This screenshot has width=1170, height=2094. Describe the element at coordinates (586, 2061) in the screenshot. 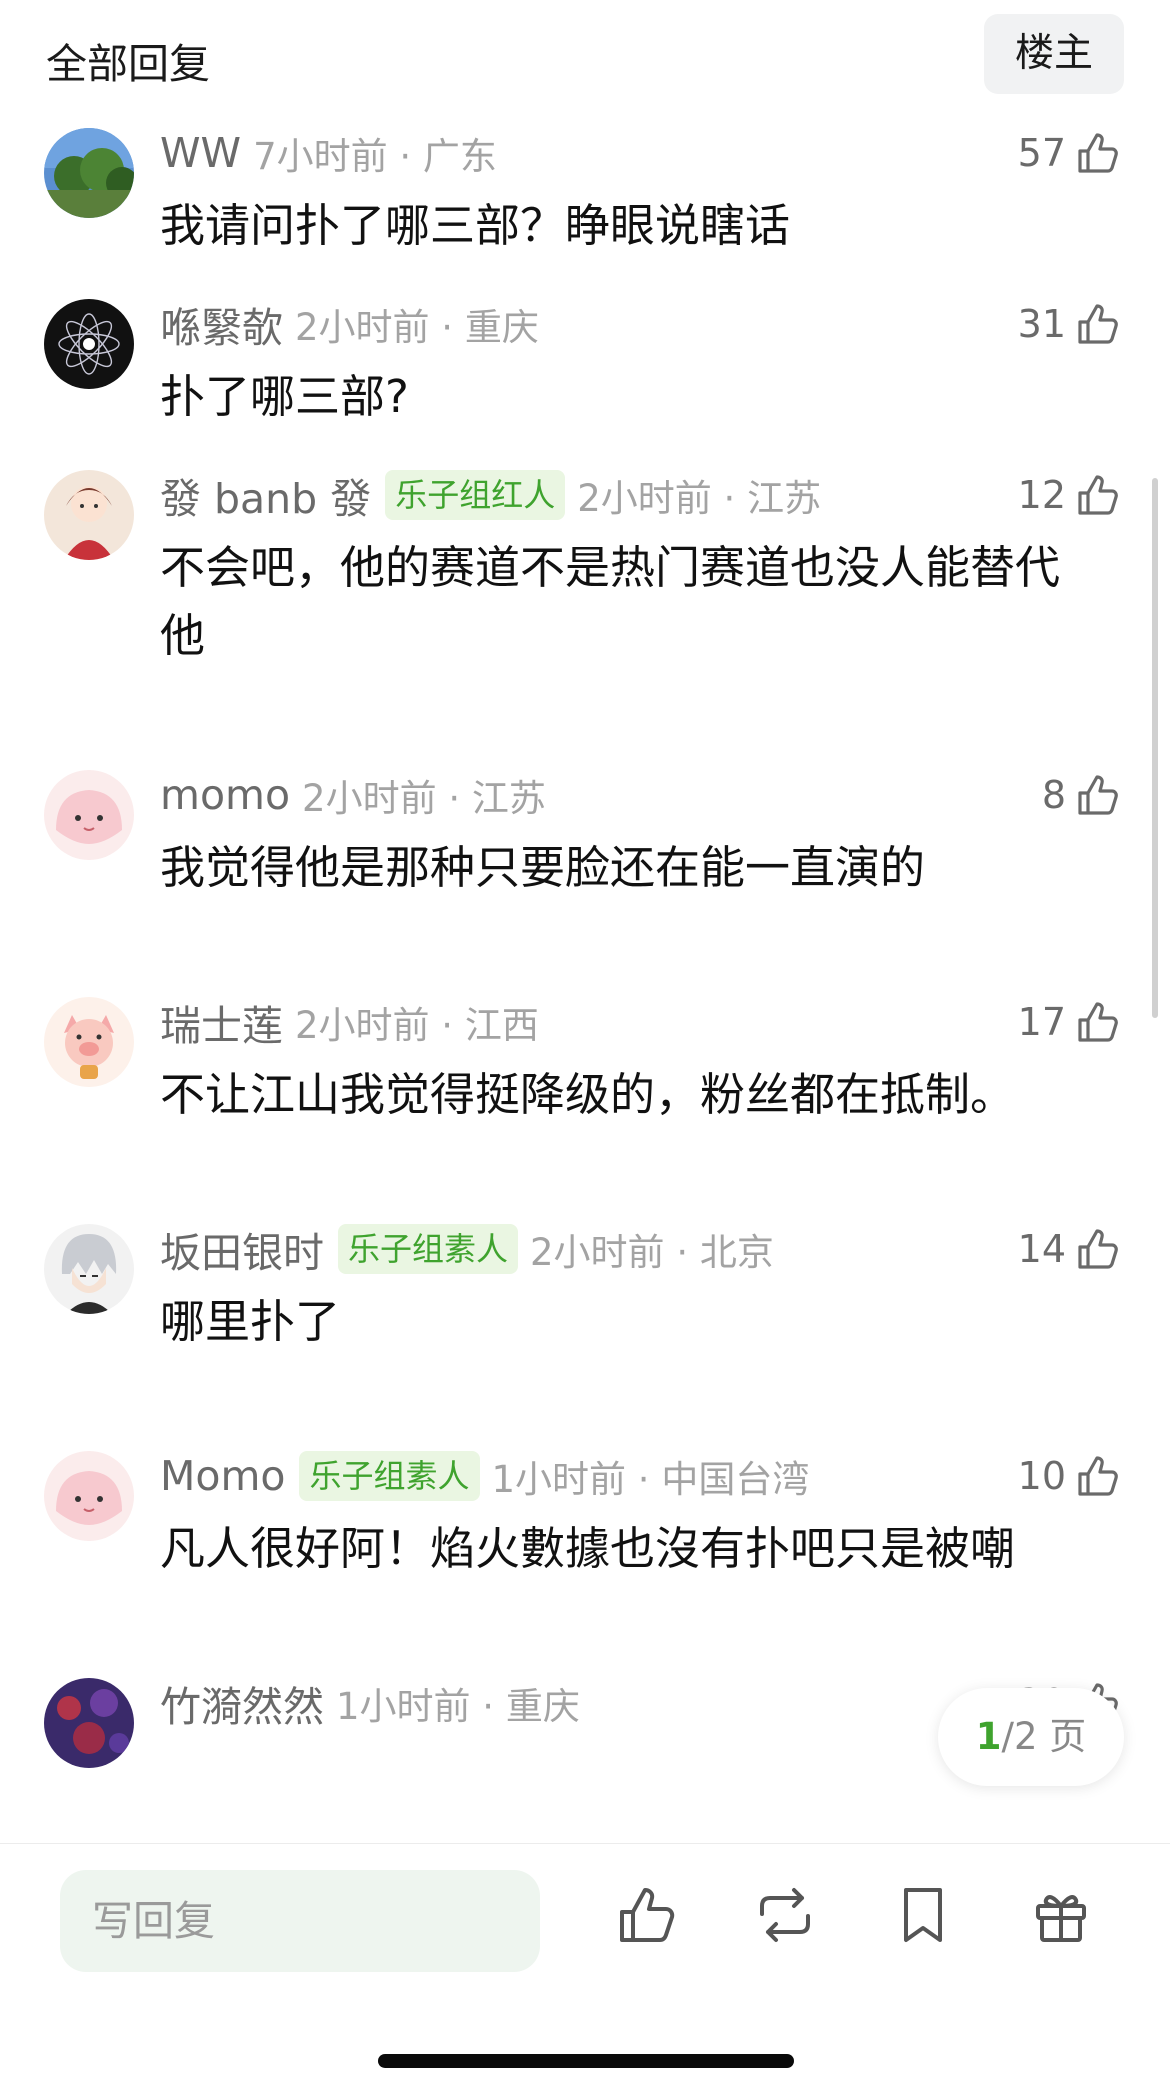

I see `home-indicator` at that location.